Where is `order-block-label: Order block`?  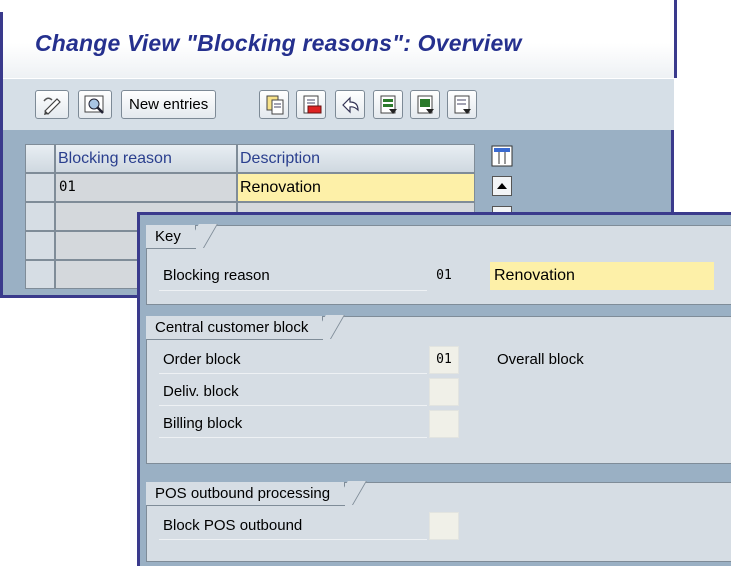 order-block-label: Order block is located at coordinates (202, 359).